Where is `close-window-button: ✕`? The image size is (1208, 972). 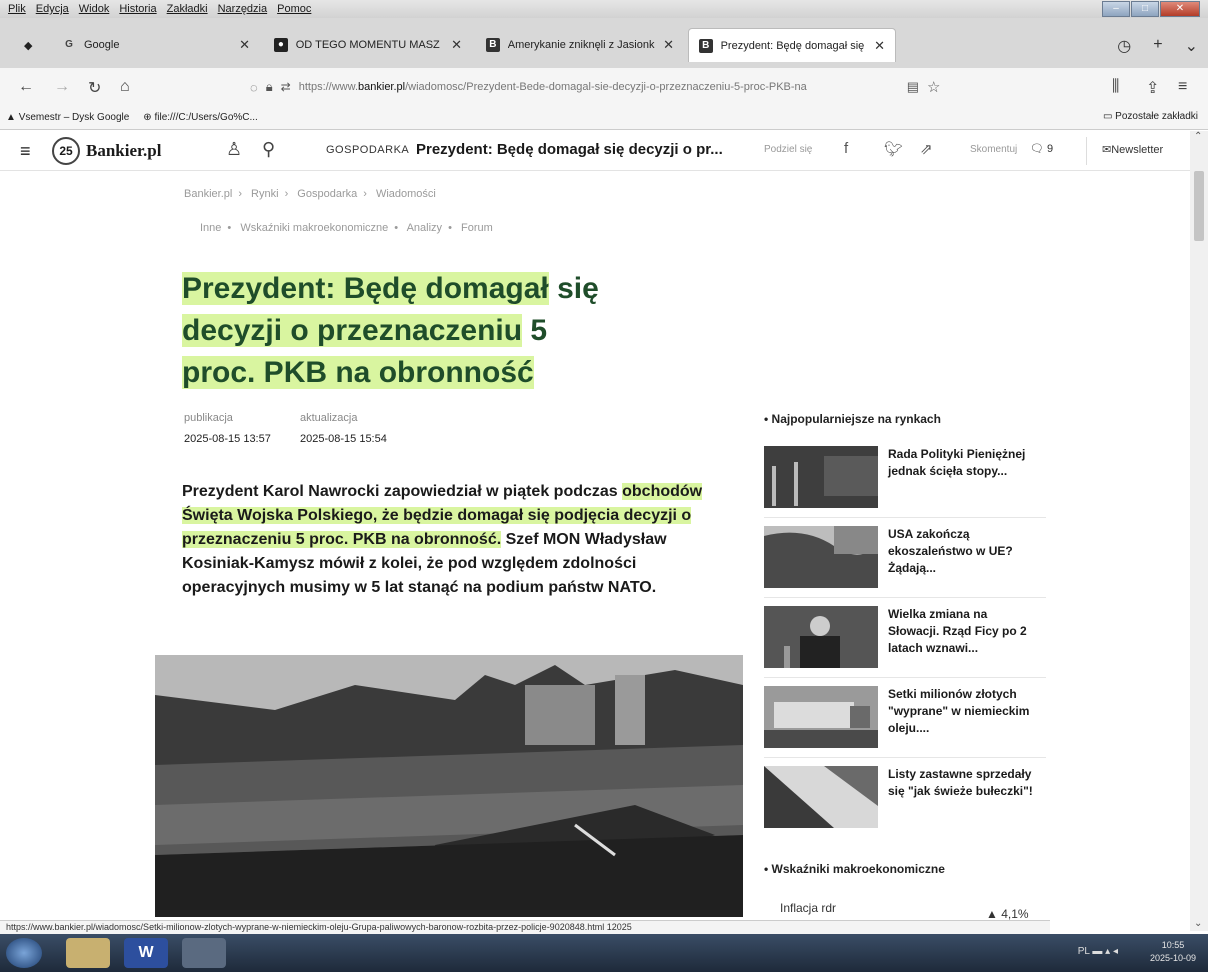 close-window-button: ✕ is located at coordinates (1180, 9).